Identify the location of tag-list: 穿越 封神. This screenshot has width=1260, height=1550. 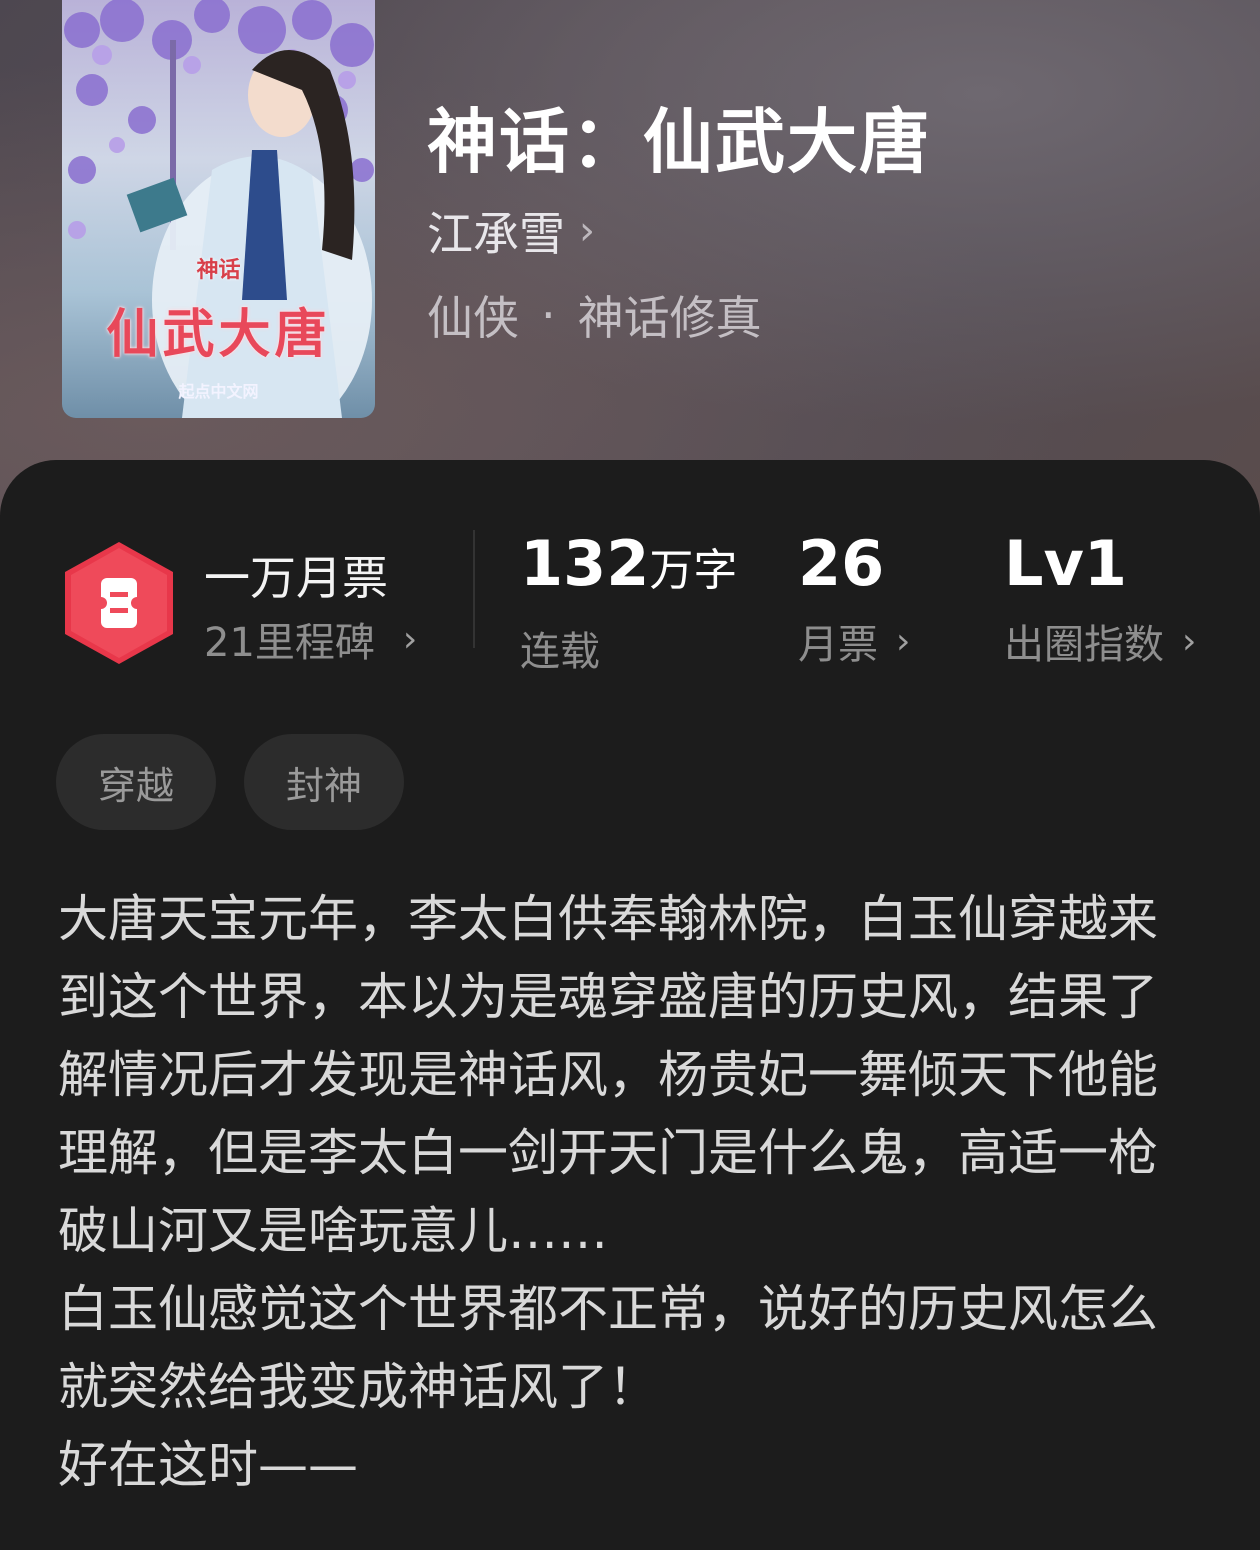
(244, 782).